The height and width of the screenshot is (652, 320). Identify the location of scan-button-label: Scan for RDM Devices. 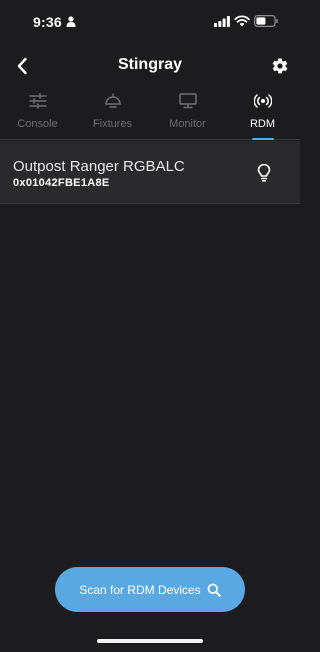
(140, 589).